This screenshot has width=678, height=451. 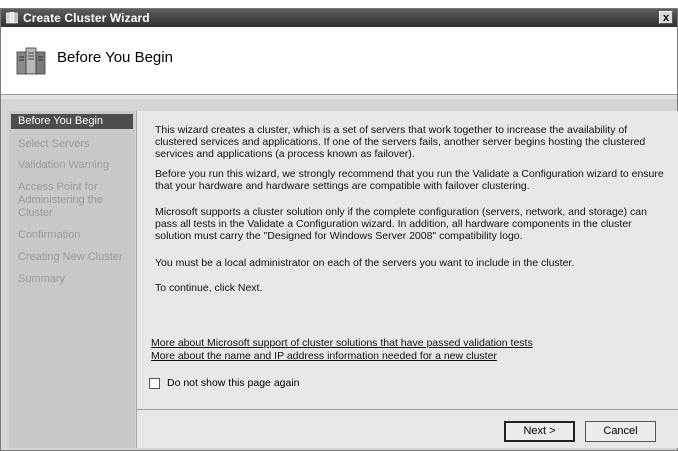 I want to click on wizard-footer: Next > Cancel, so click(x=407, y=428).